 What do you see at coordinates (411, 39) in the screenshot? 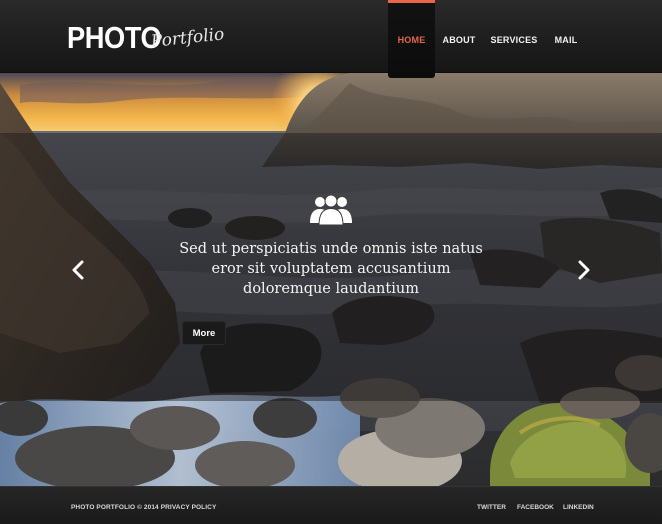
I see `nav-home: HOME` at bounding box center [411, 39].